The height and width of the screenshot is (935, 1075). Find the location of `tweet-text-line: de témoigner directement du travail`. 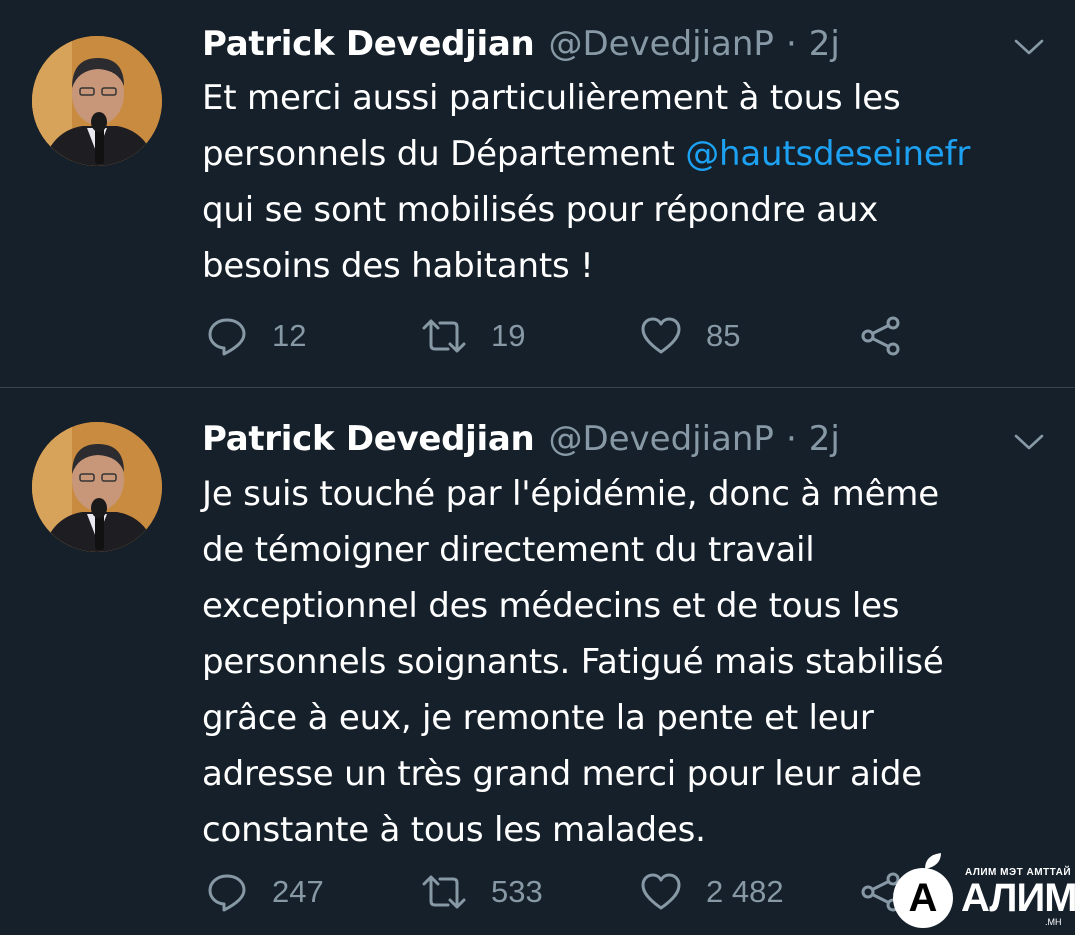

tweet-text-line: de témoigner directement du travail is located at coordinates (508, 550).